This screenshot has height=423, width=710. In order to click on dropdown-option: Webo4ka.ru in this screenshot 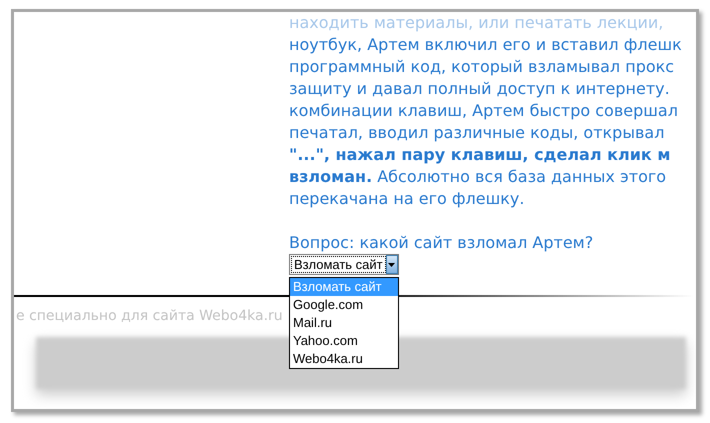, I will do `click(344, 359)`.